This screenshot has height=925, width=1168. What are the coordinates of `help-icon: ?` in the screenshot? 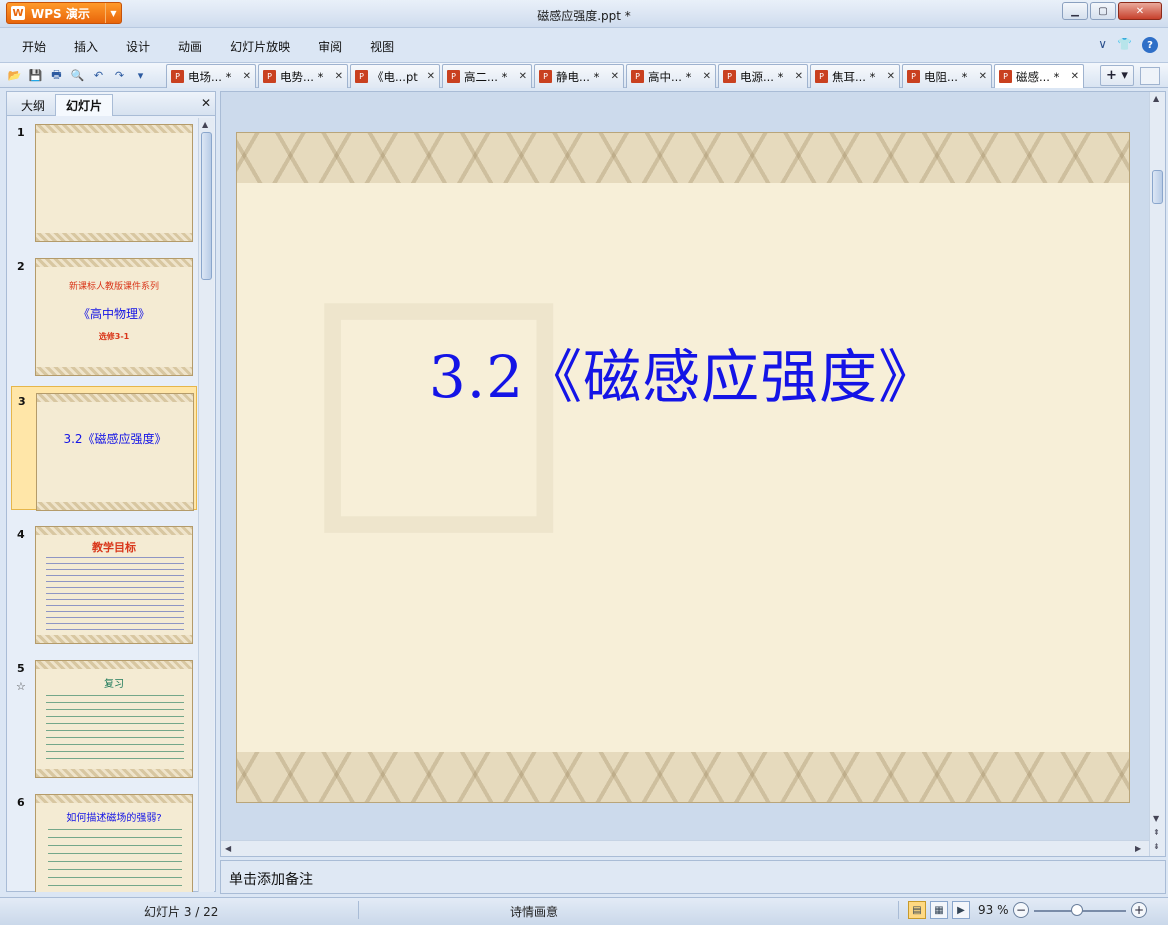 It's located at (1150, 45).